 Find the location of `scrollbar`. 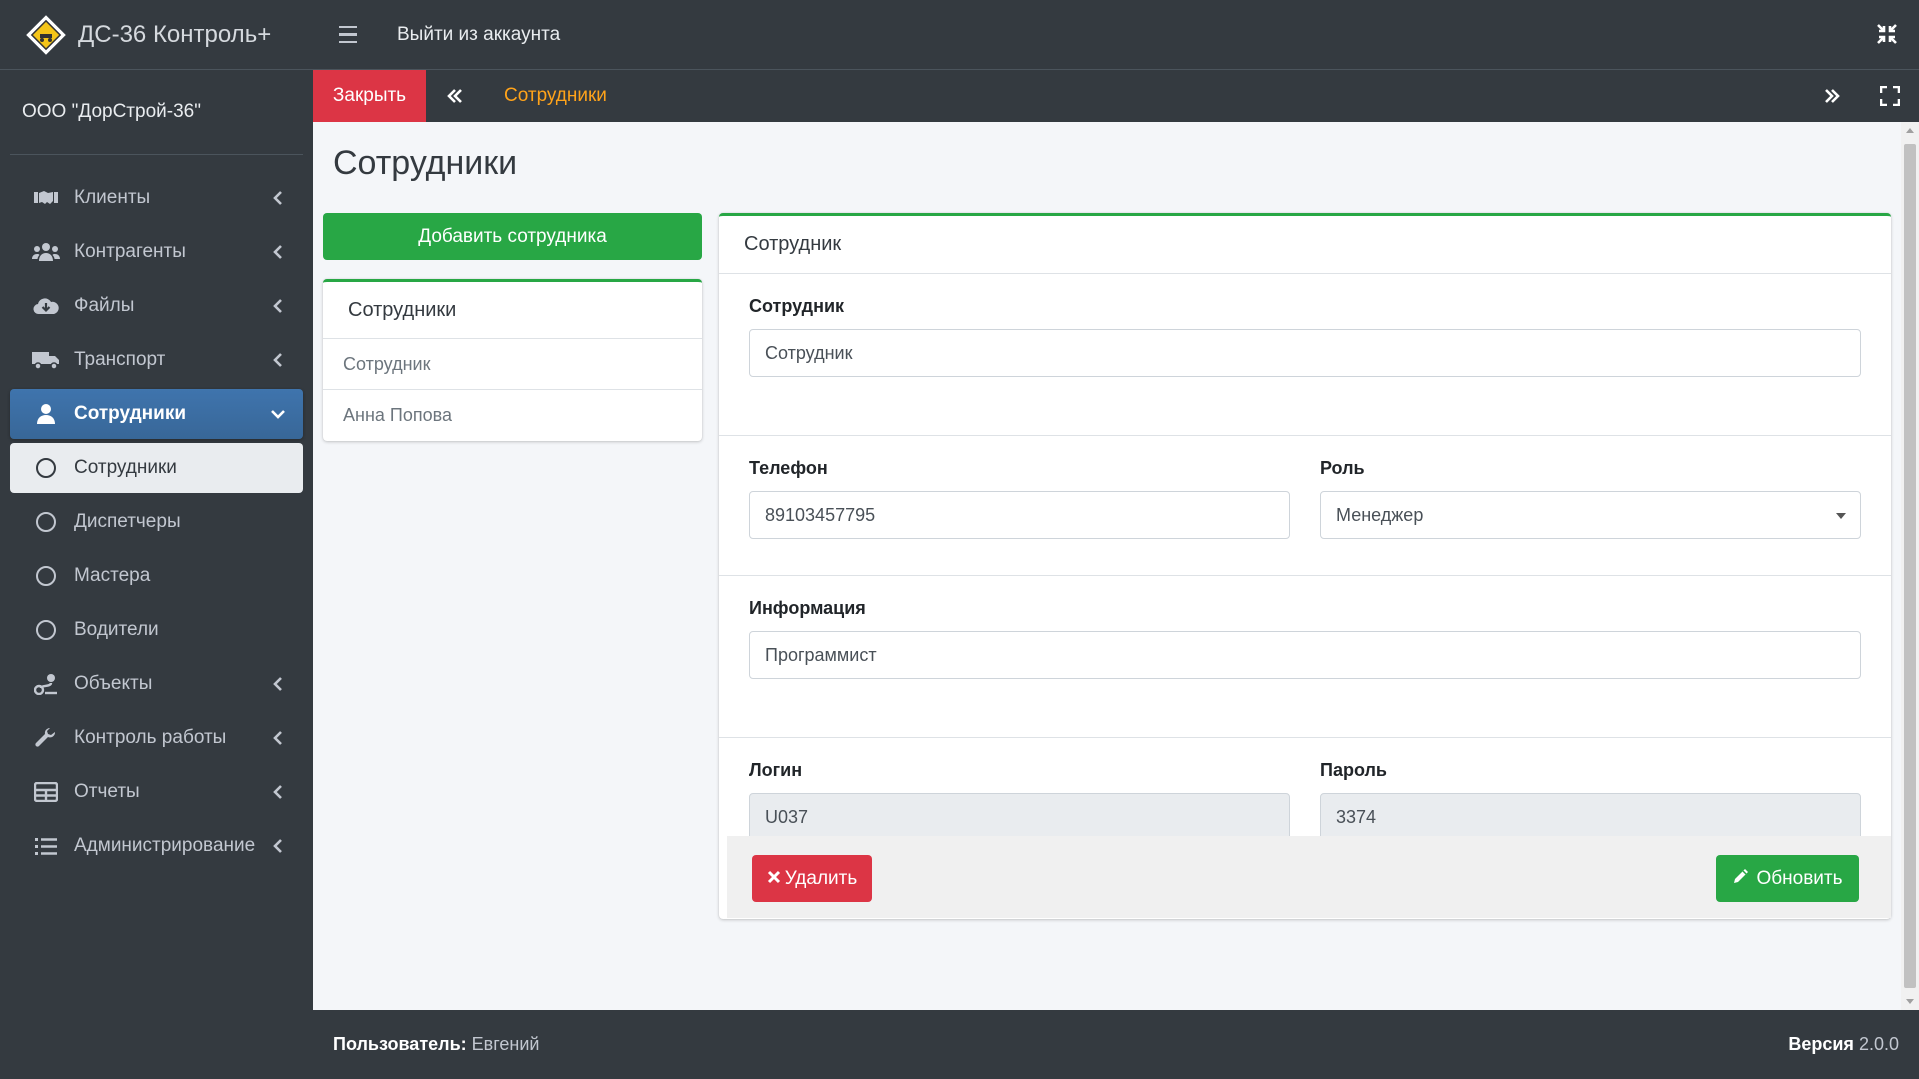

scrollbar is located at coordinates (1910, 566).